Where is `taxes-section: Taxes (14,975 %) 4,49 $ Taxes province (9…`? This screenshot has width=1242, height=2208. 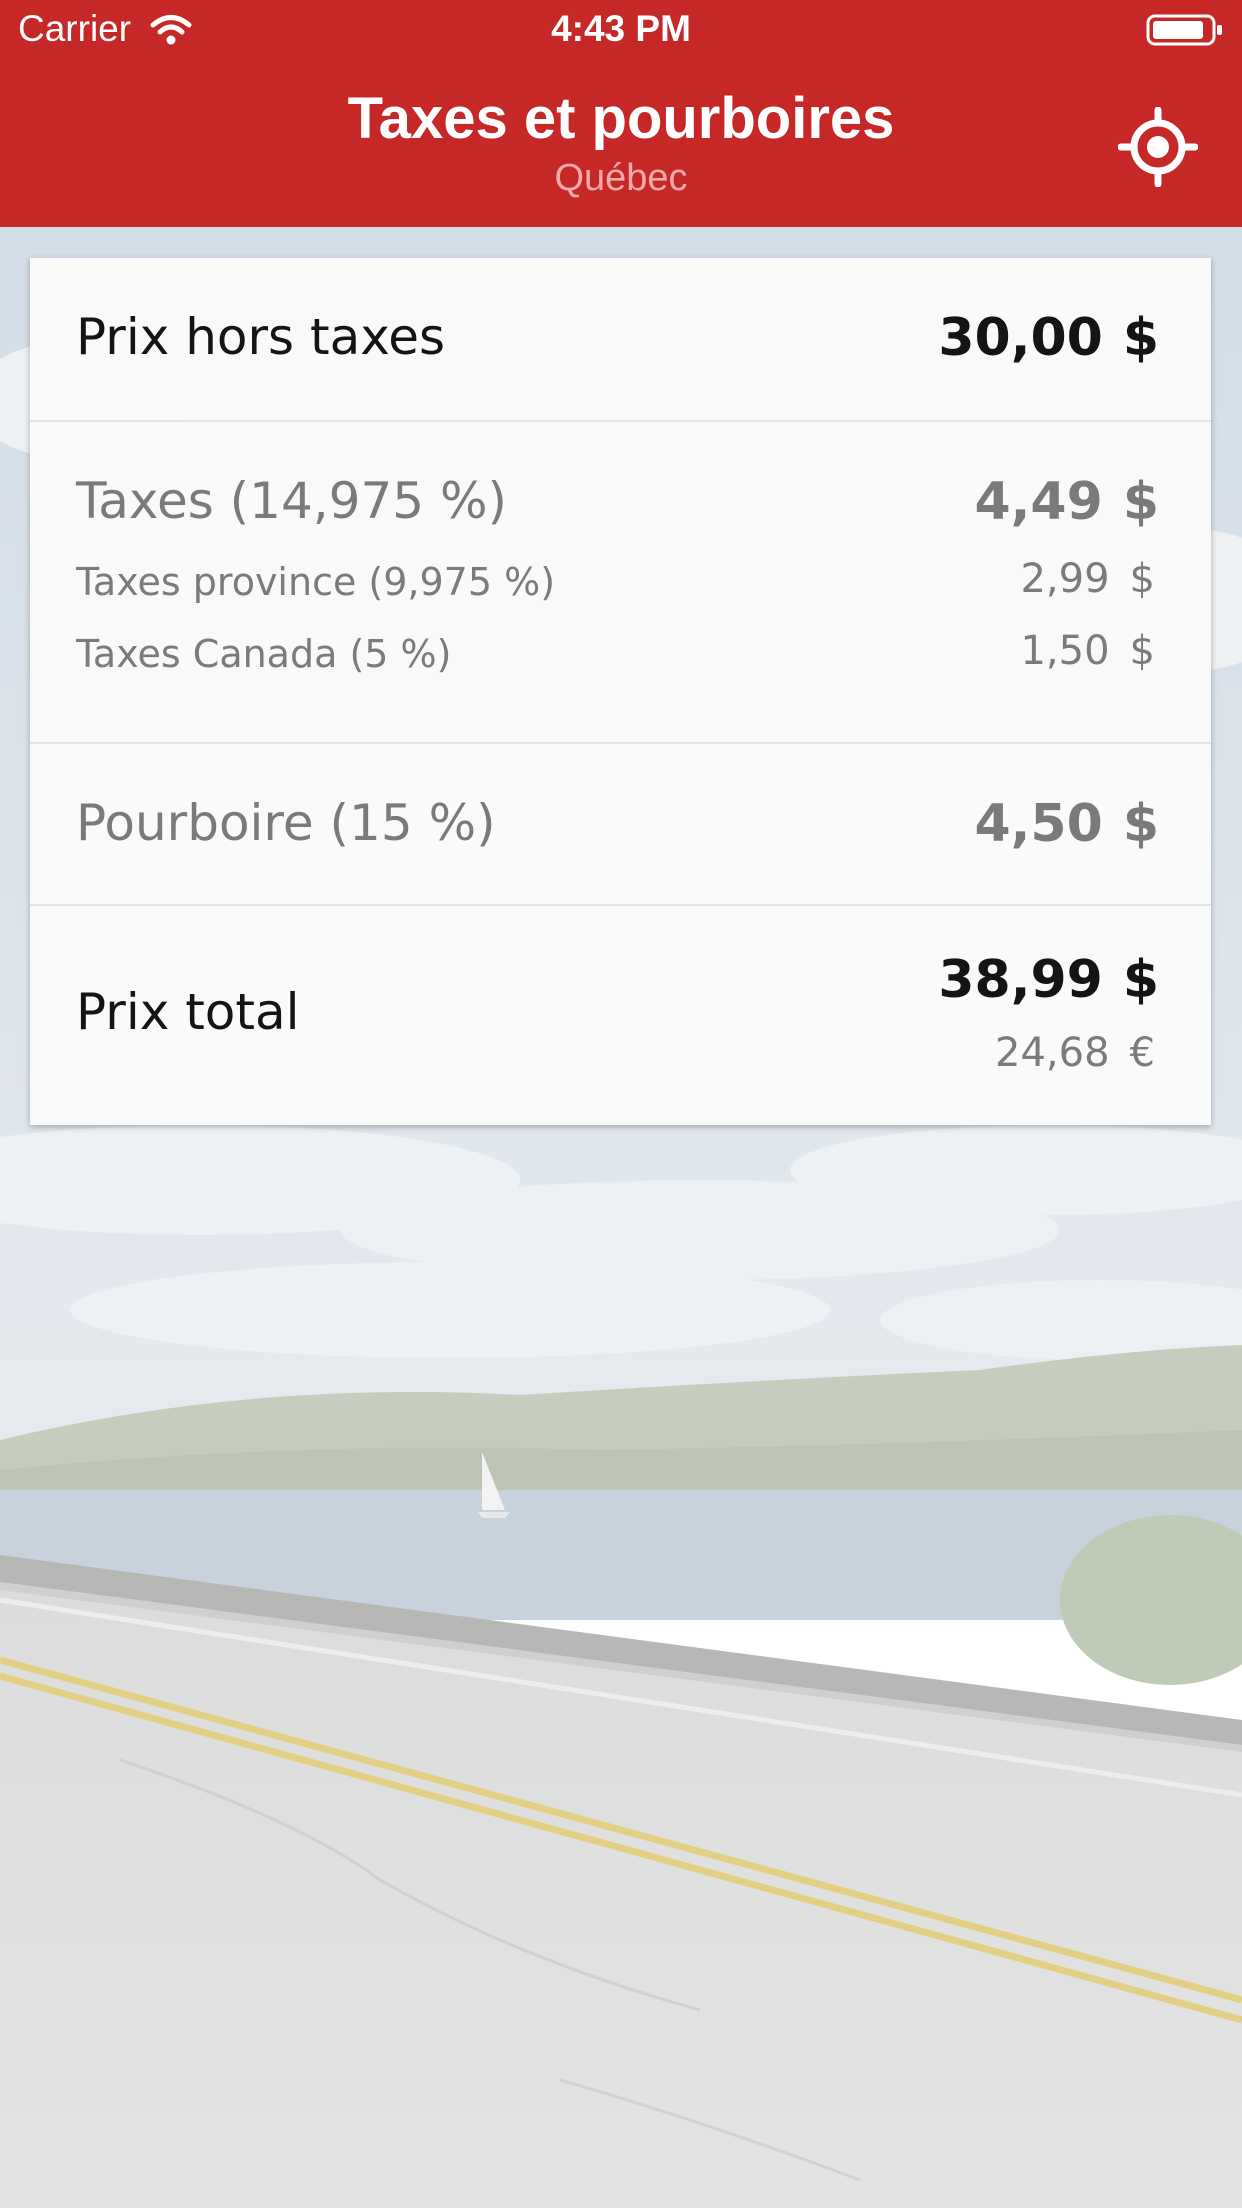
taxes-section: Taxes (14,975 %) 4,49 $ Taxes province (9… is located at coordinates (620, 581).